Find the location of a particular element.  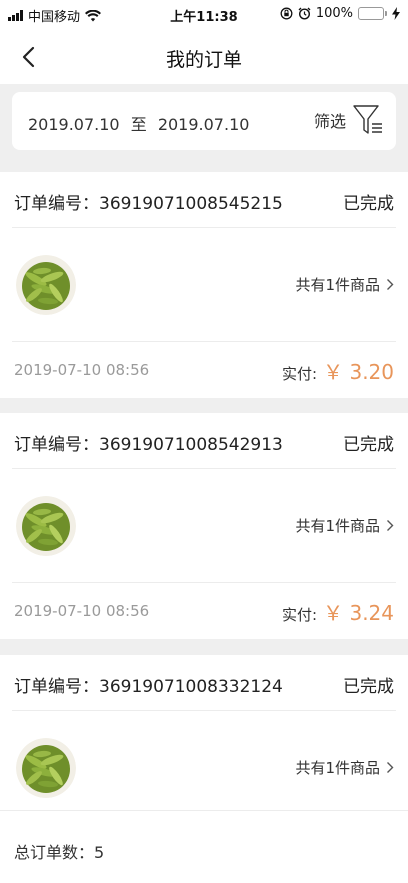

order-number: 订单编号：36919071008542913 is located at coordinates (148, 442).